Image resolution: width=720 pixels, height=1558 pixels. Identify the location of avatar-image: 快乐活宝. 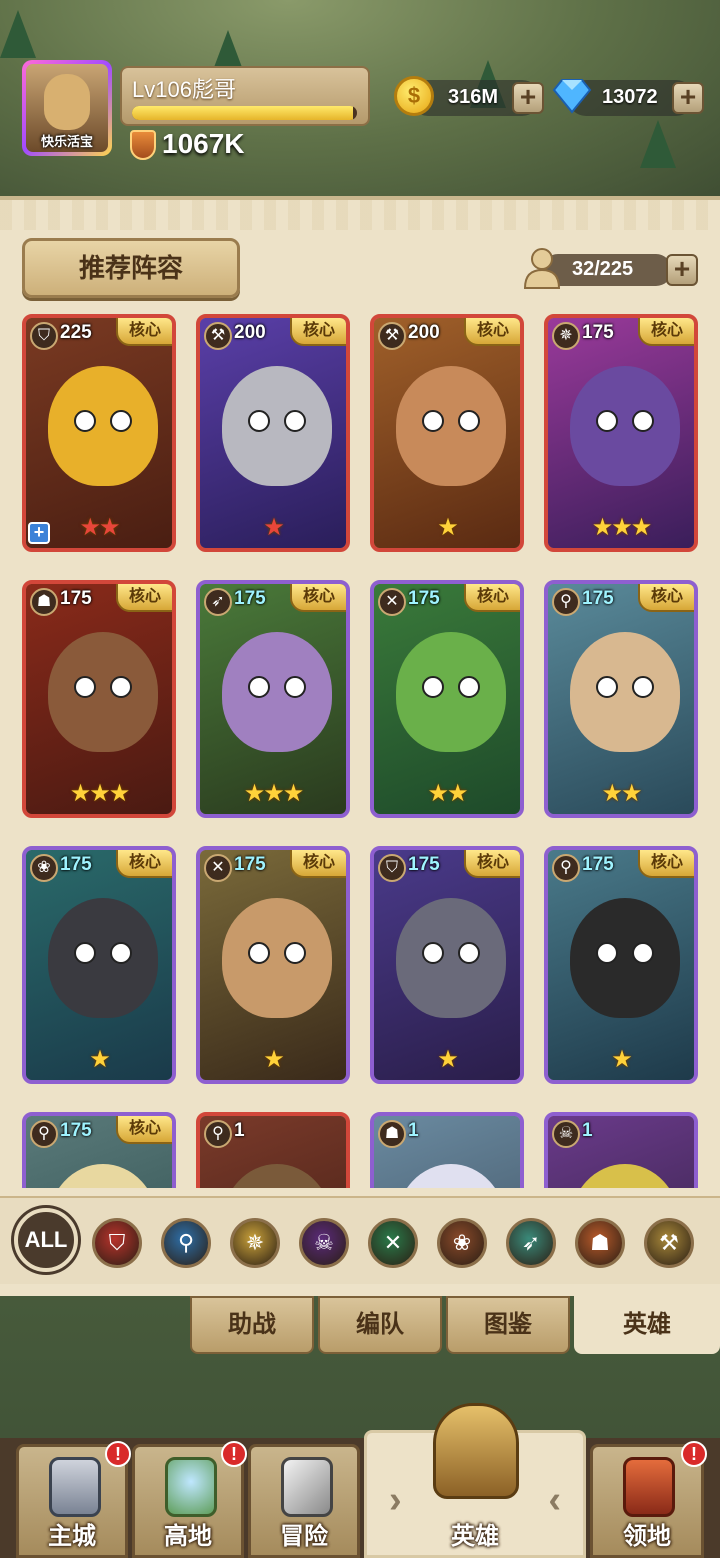
(67, 108).